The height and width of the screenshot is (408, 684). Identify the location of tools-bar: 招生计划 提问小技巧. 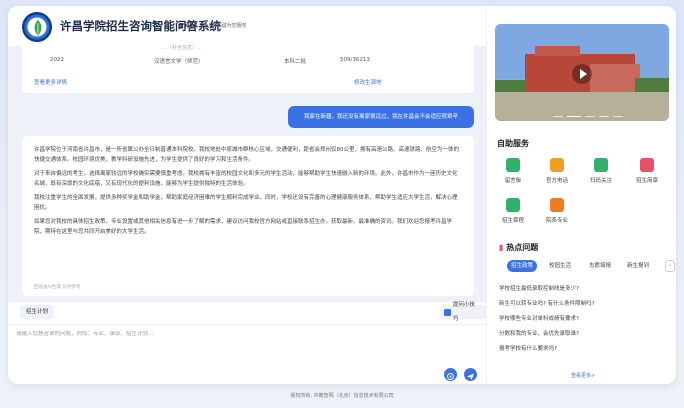
(247, 312).